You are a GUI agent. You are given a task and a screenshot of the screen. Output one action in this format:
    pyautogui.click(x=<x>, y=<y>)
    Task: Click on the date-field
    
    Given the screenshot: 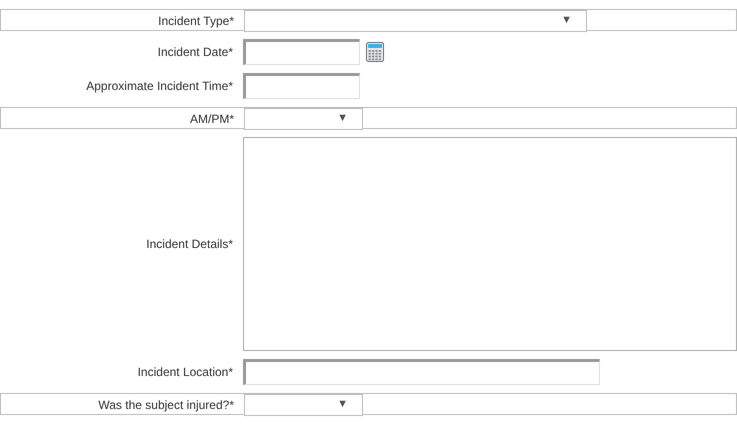 What is the action you would take?
    pyautogui.click(x=301, y=52)
    